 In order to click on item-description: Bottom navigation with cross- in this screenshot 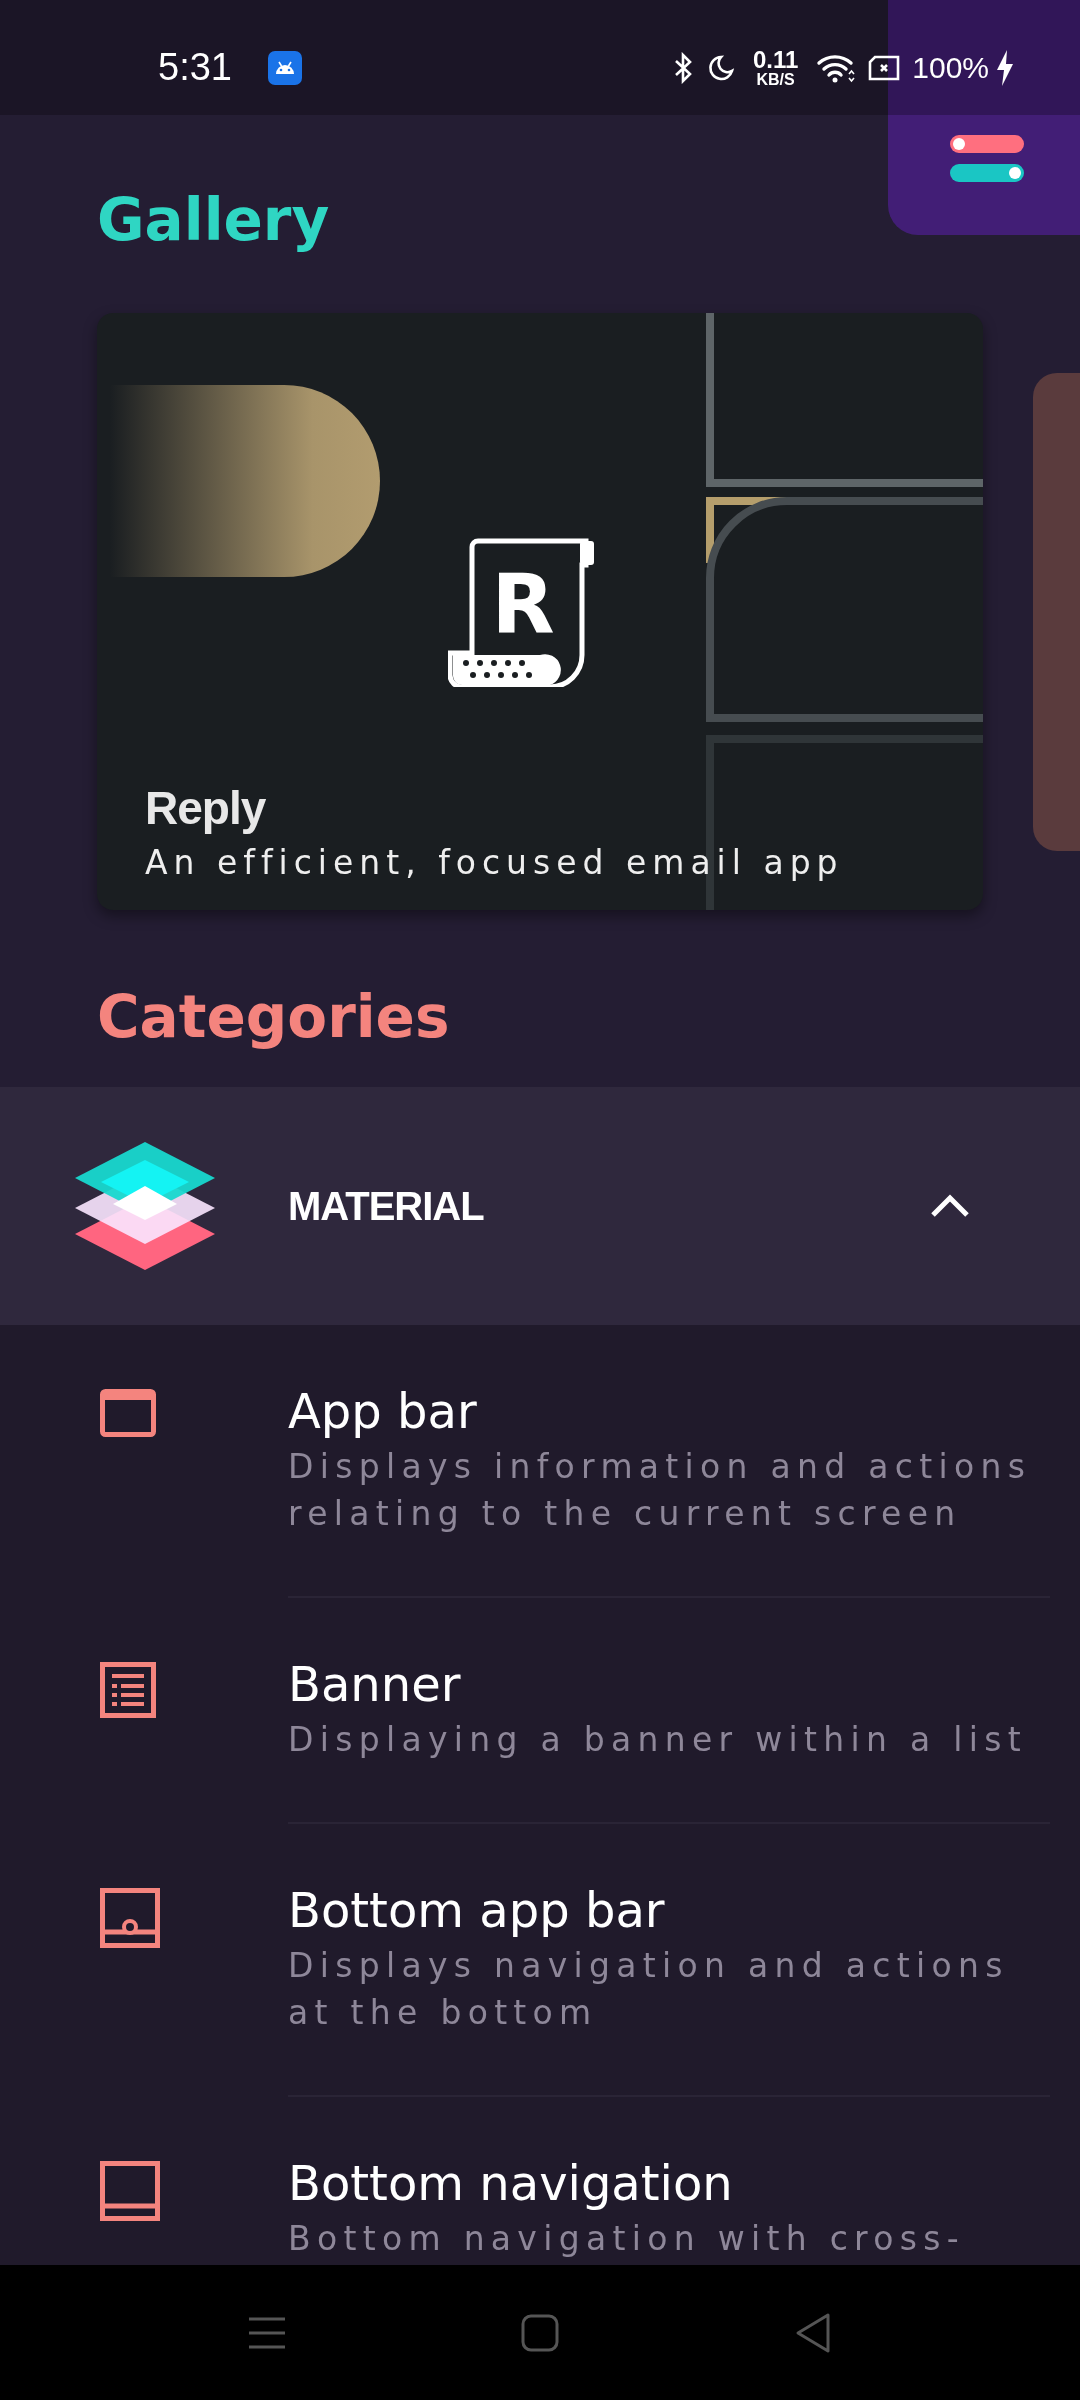, I will do `click(627, 2239)`.